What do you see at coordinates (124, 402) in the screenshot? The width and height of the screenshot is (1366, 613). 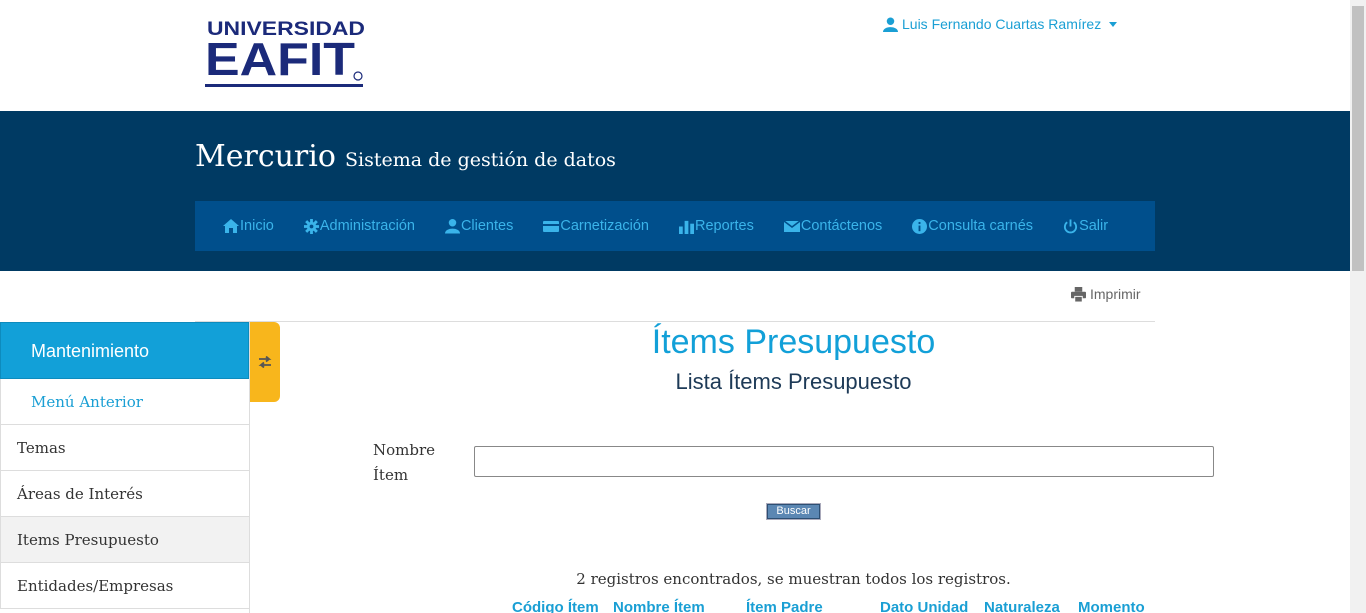 I see `sidebar-item-menu-anterior: Menú Anterior` at bounding box center [124, 402].